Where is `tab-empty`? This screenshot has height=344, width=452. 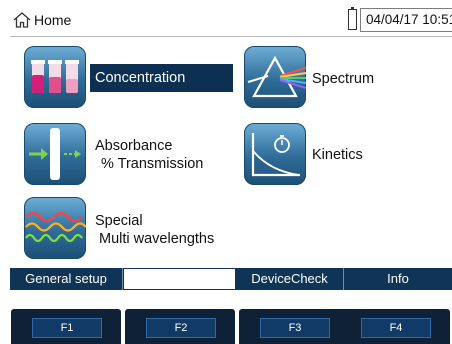 tab-empty is located at coordinates (179, 279).